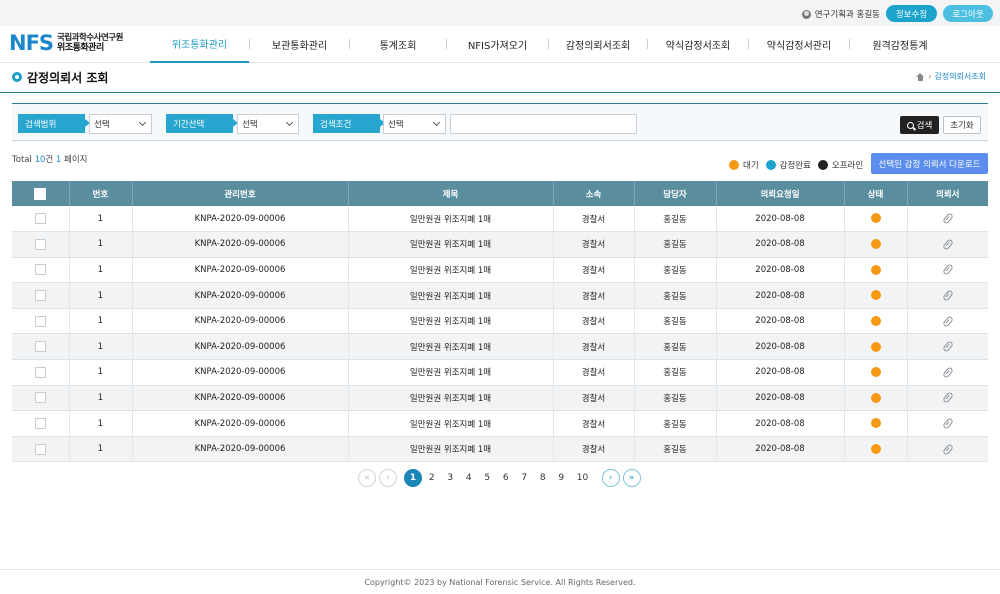  What do you see at coordinates (675, 193) in the screenshot?
I see `col-manager: 담당자` at bounding box center [675, 193].